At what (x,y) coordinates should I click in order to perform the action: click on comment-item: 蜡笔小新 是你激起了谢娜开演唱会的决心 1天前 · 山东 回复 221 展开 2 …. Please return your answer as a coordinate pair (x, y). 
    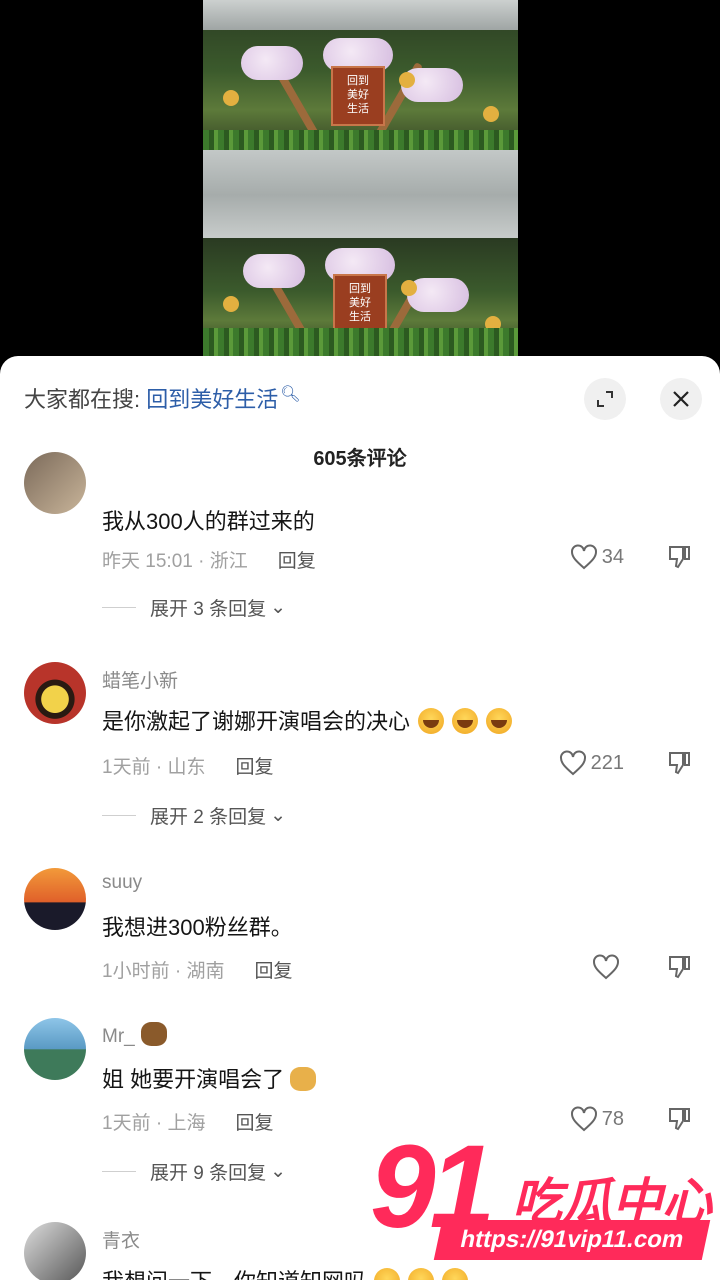
    Looking at the image, I should click on (360, 747).